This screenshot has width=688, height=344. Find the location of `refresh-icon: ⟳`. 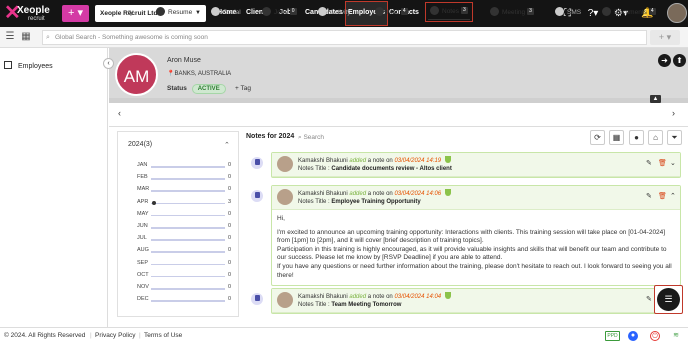

refresh-icon: ⟳ is located at coordinates (597, 137).